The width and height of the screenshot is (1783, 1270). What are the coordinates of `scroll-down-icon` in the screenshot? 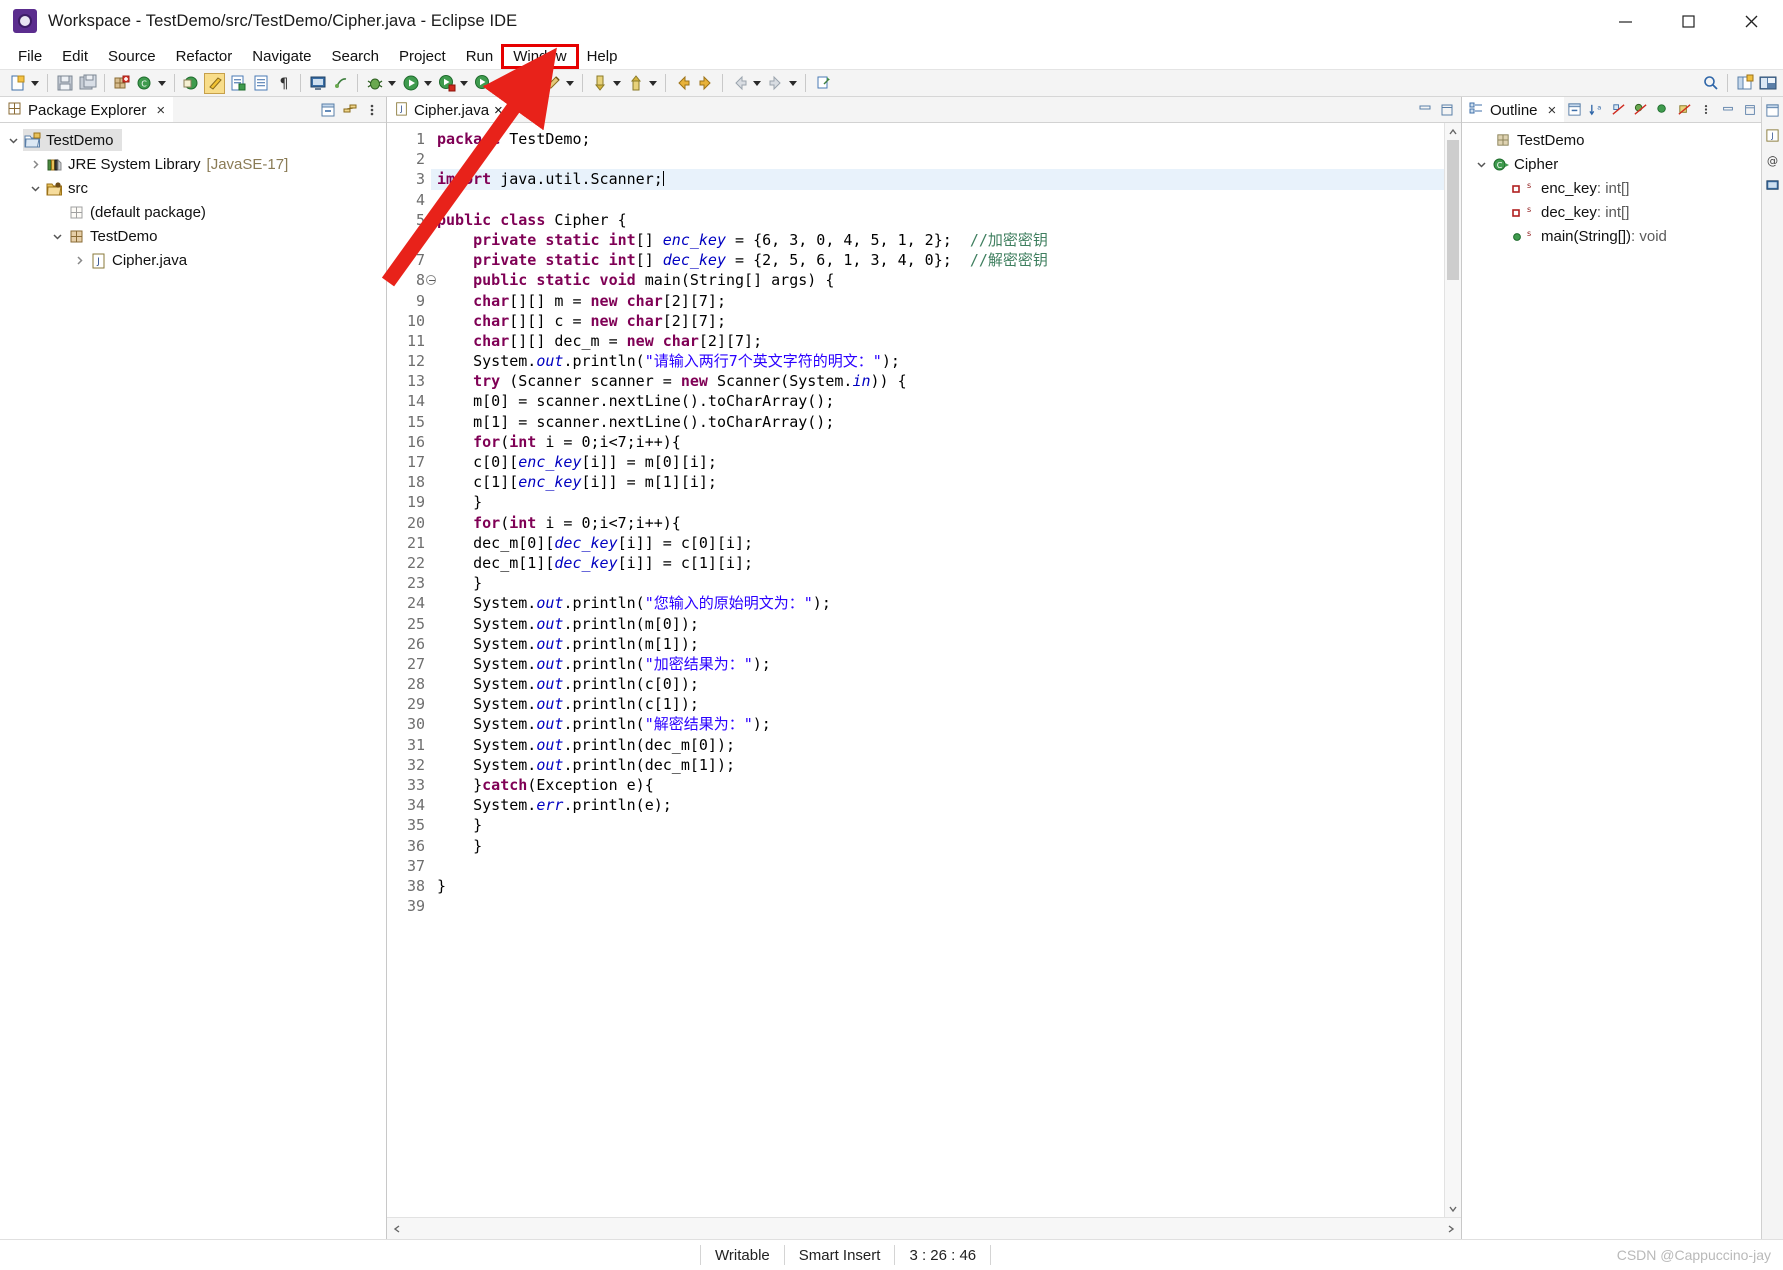 It's located at (1453, 1208).